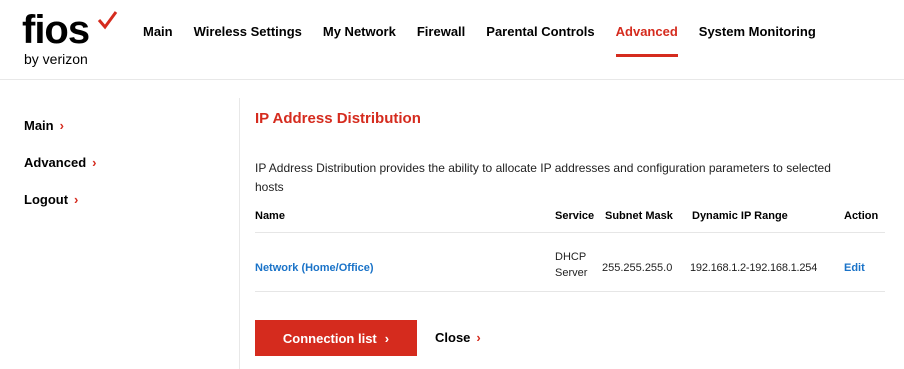 This screenshot has height=369, width=904. Describe the element at coordinates (540, 40) in the screenshot. I see `nav-parental-controls: Parental Controls` at that location.